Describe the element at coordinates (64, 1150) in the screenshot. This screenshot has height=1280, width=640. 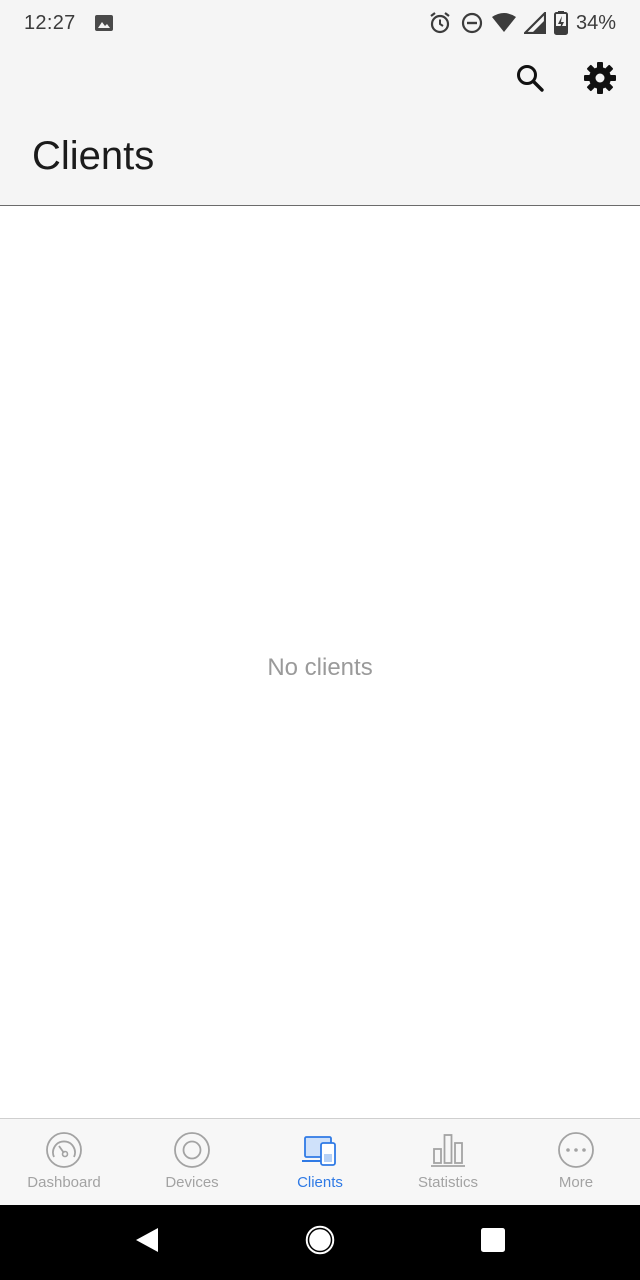
I see `dashboard-gauge-icon` at that location.